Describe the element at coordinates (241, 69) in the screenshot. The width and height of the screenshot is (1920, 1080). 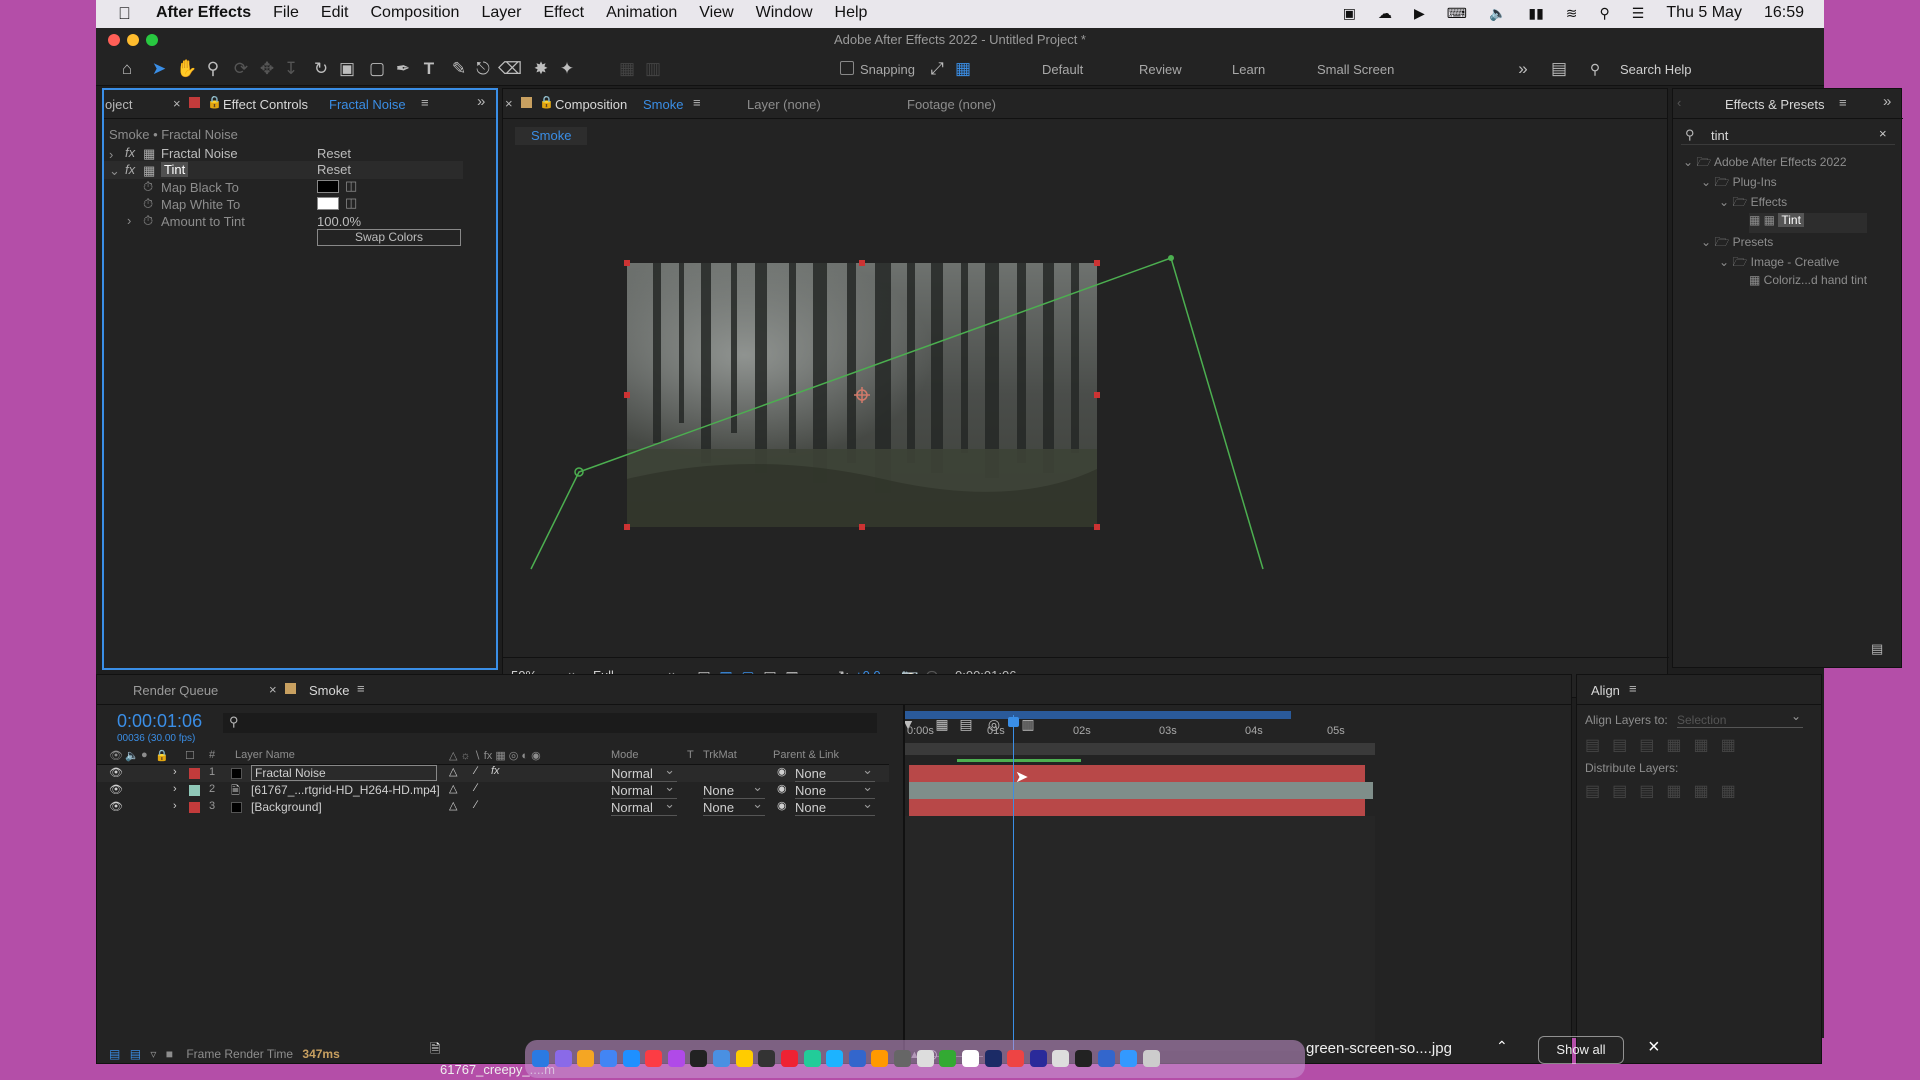
I see `orbit-tool-icon: ⟳` at that location.